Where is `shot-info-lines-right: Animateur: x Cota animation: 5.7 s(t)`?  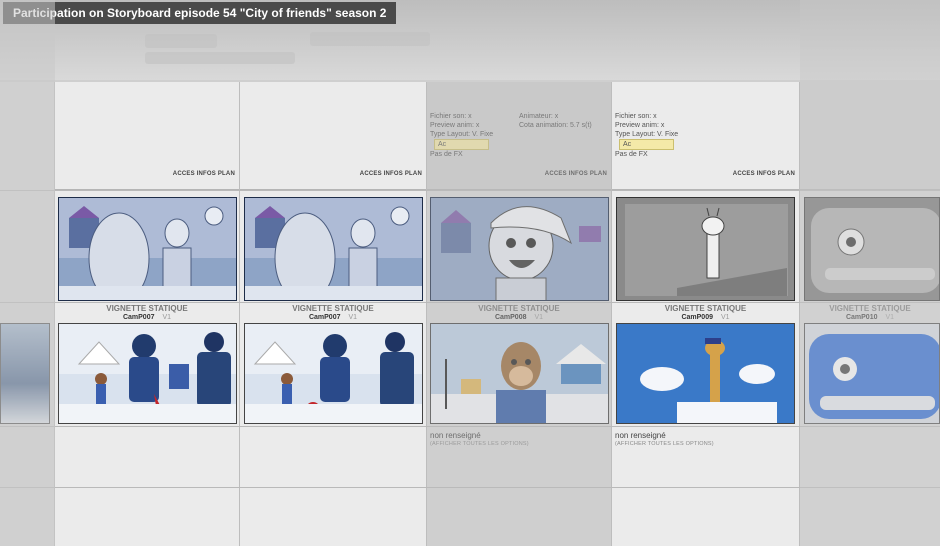
shot-info-lines-right: Animateur: x Cota animation: 5.7 s(t) is located at coordinates (555, 121).